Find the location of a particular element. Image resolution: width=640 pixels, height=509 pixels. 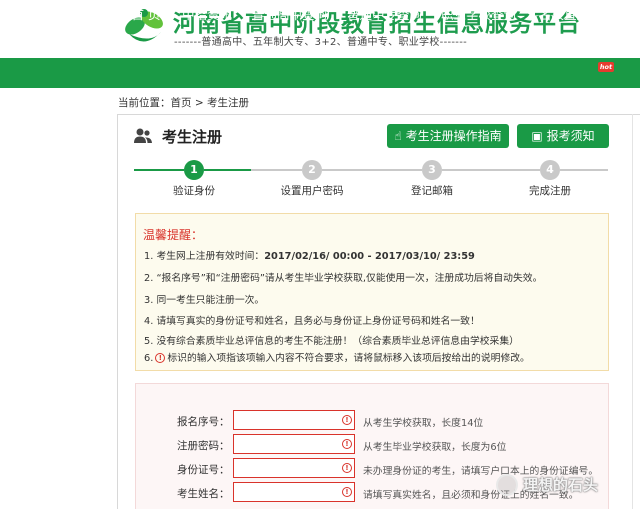

step-4-circle: 4 is located at coordinates (550, 170).